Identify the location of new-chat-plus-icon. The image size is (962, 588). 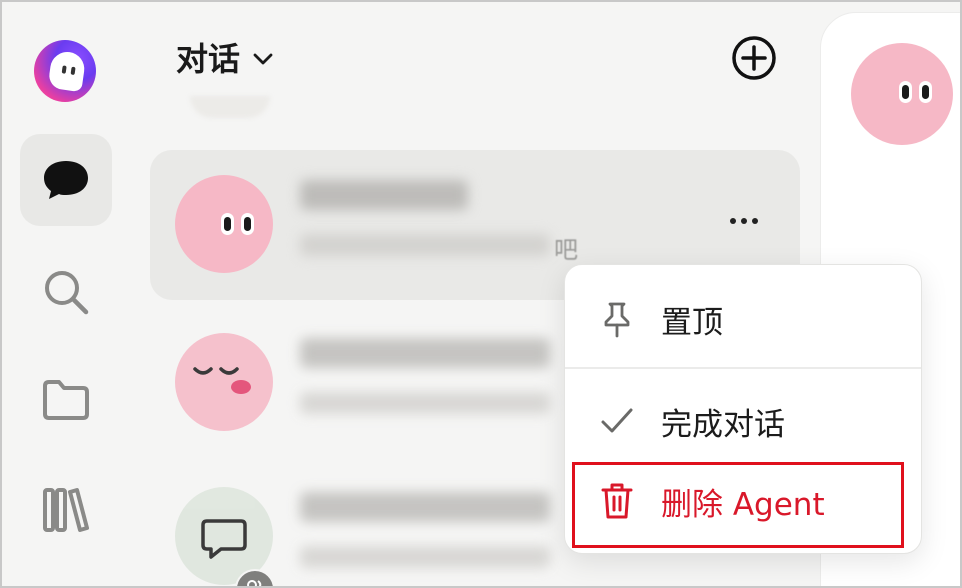
(754, 58).